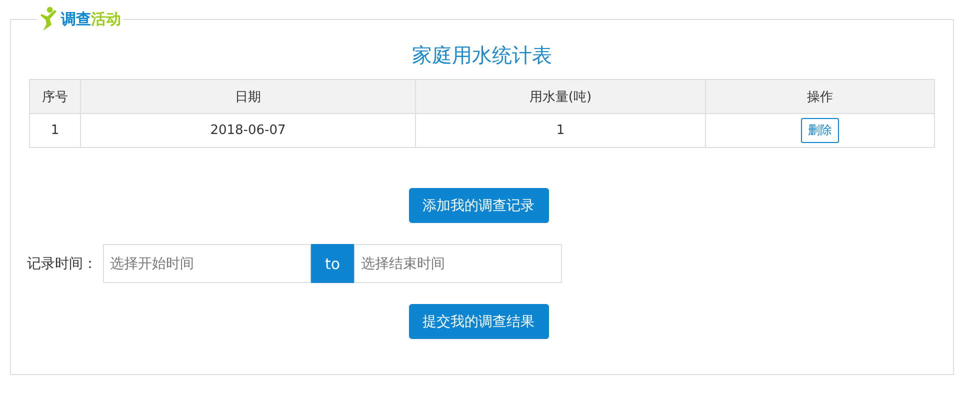  What do you see at coordinates (248, 131) in the screenshot?
I see `table-cell: 2018-06-07` at bounding box center [248, 131].